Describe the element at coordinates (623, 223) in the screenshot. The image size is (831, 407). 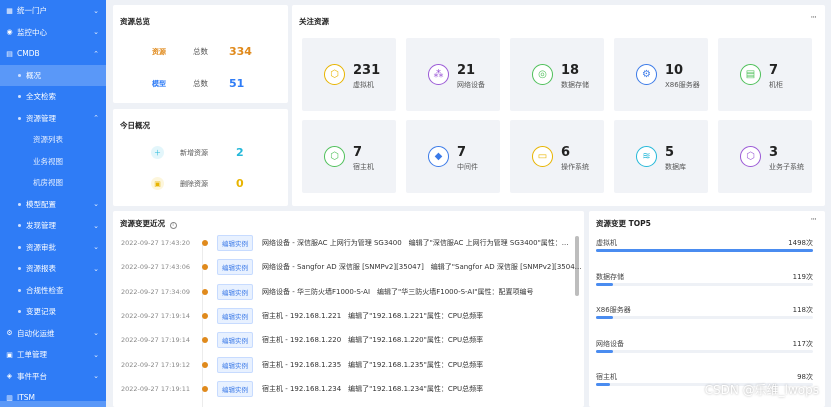
I see `change-top5-title: 资源变更 TOP5` at that location.